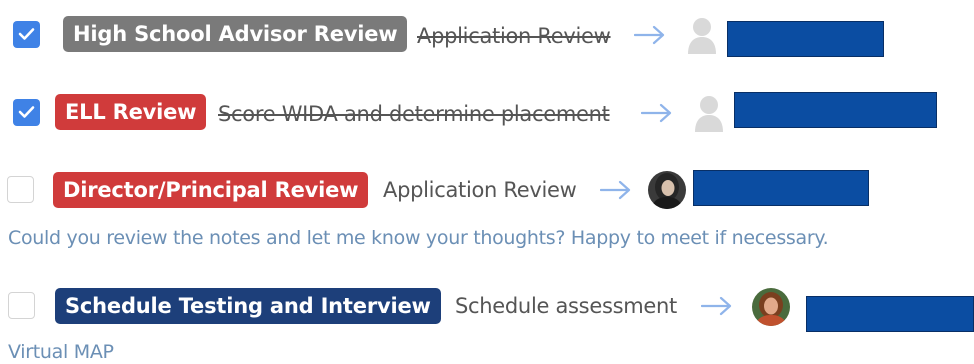 The width and height of the screenshot is (974, 364). What do you see at coordinates (248, 306) in the screenshot?
I see `task-badge: Schedule Testing and Interview` at bounding box center [248, 306].